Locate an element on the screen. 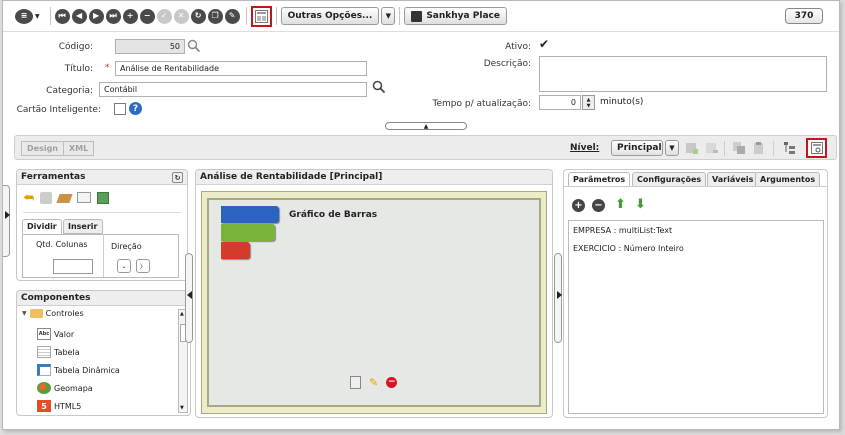 The width and height of the screenshot is (845, 435). add-level-icon is located at coordinates (692, 148).